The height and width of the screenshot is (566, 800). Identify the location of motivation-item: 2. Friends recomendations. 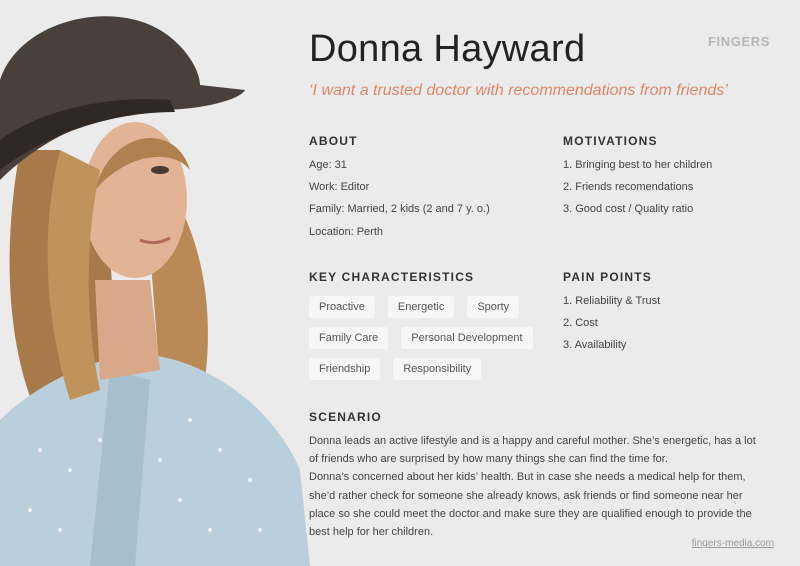
(628, 187).